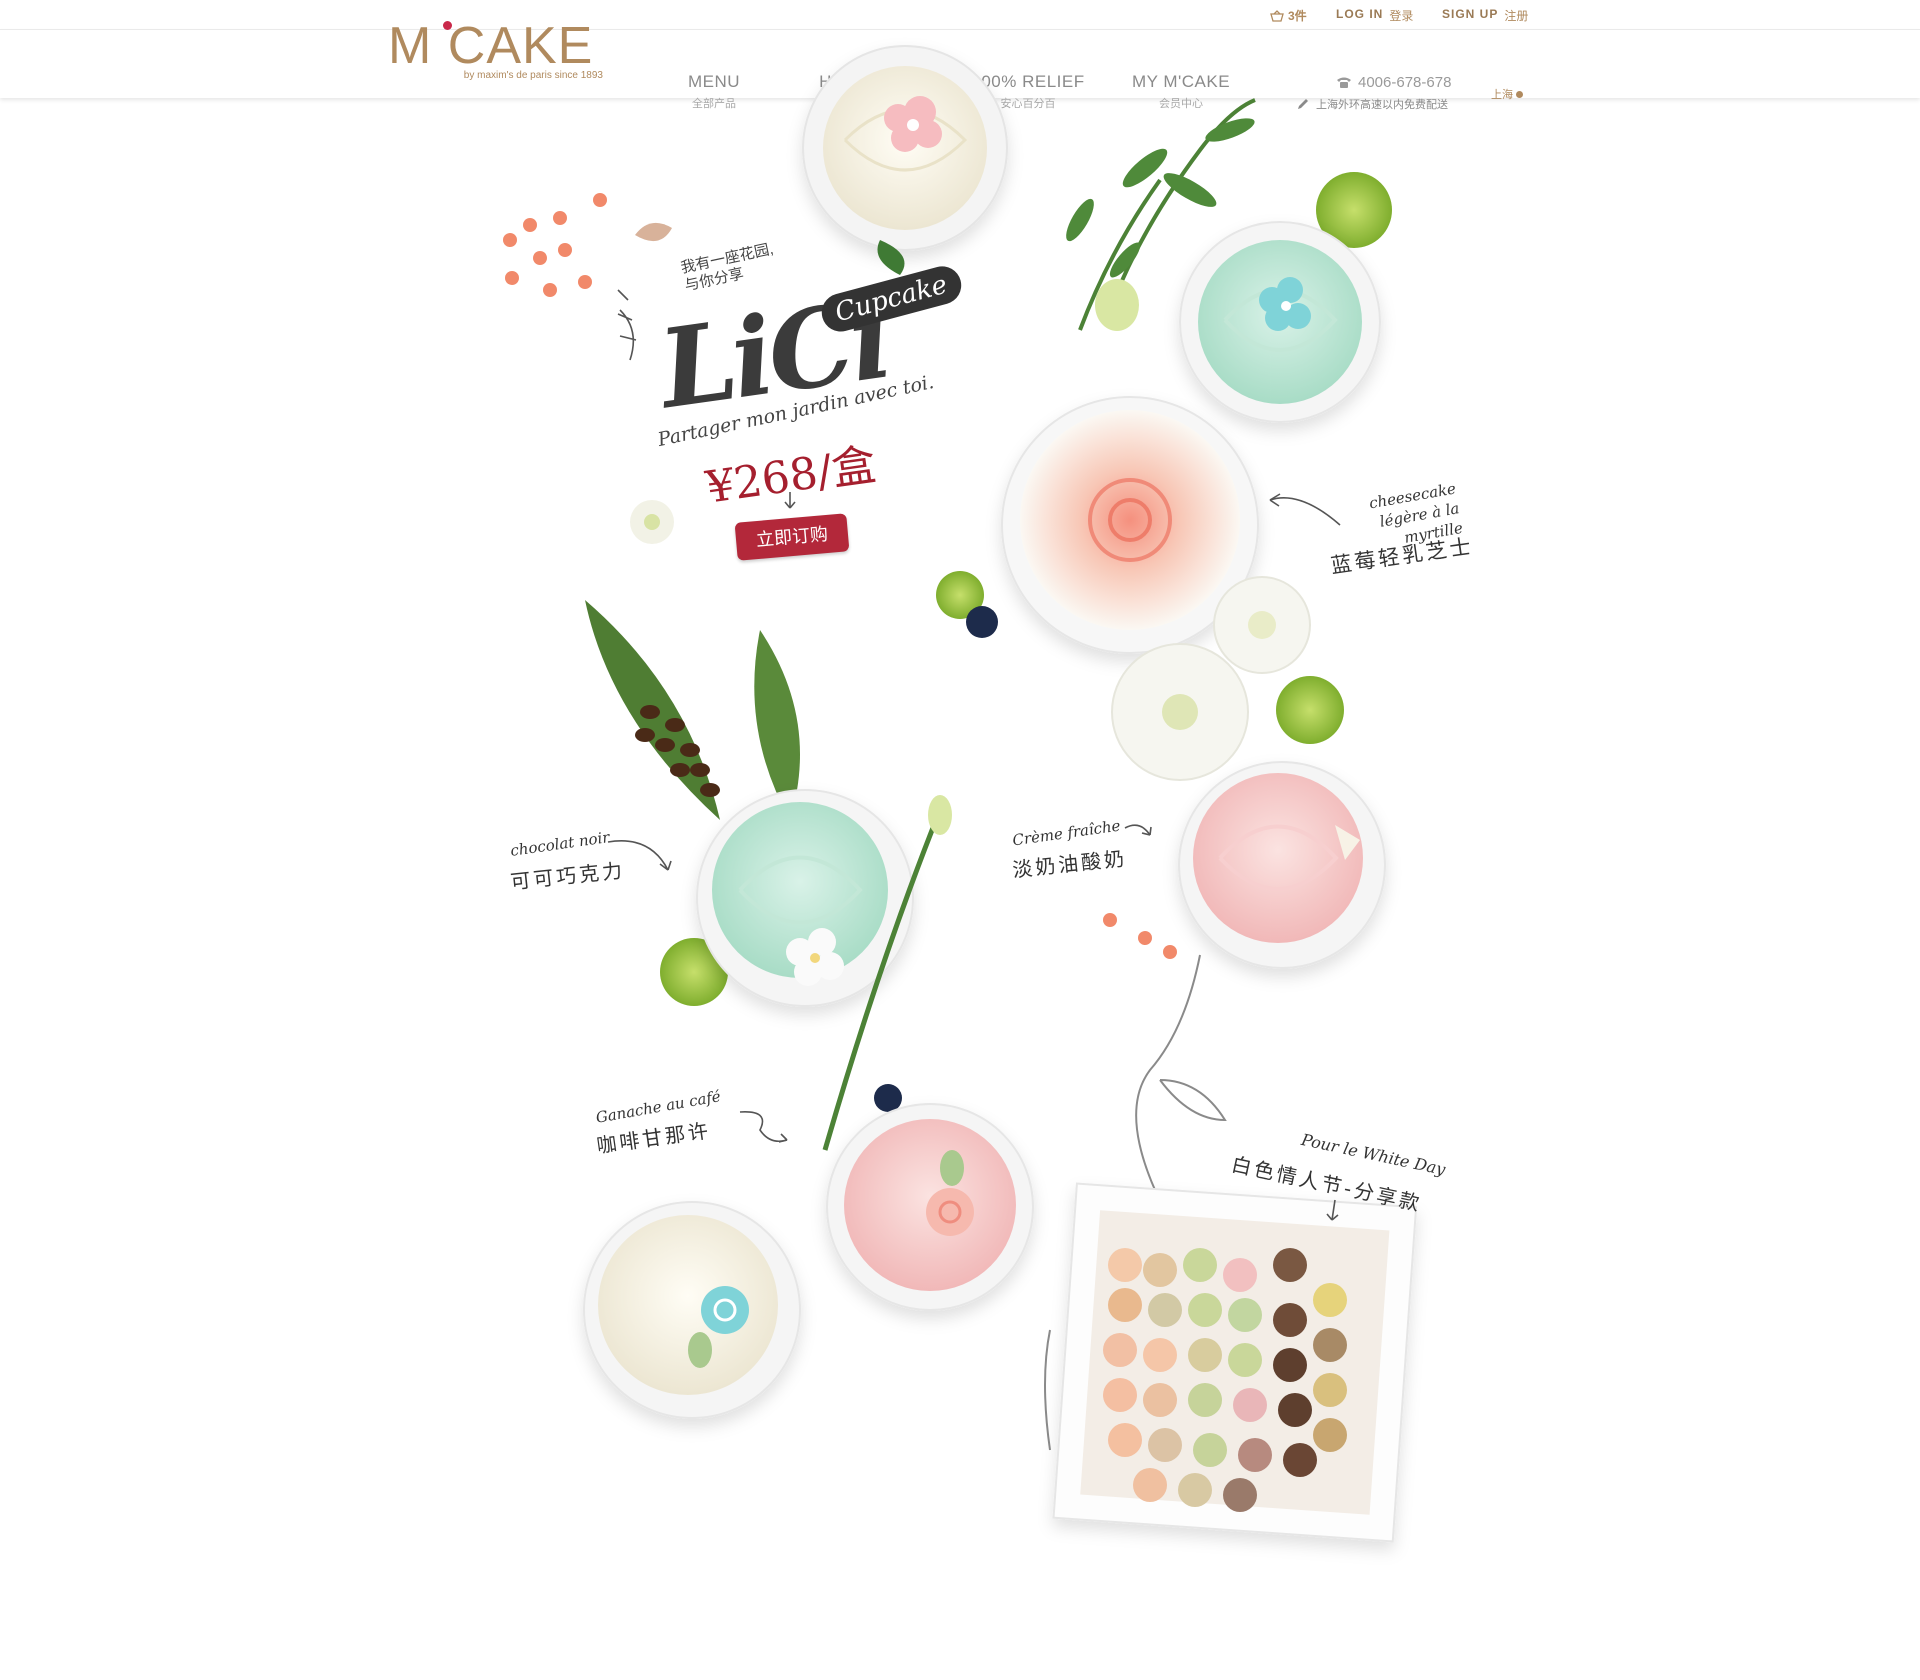 This screenshot has width=1920, height=1680. What do you see at coordinates (1280, 322) in the screenshot?
I see `cupcake-mint-right` at bounding box center [1280, 322].